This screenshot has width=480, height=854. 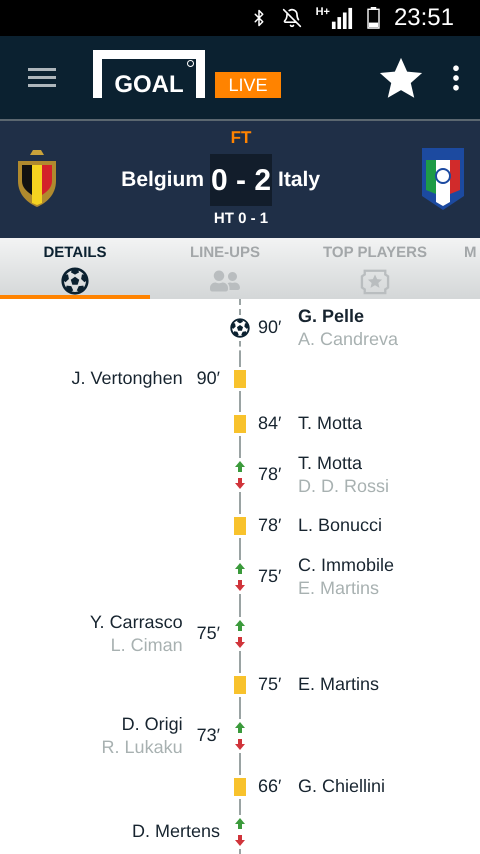 What do you see at coordinates (424, 18) in the screenshot?
I see `clock: 23:51` at bounding box center [424, 18].